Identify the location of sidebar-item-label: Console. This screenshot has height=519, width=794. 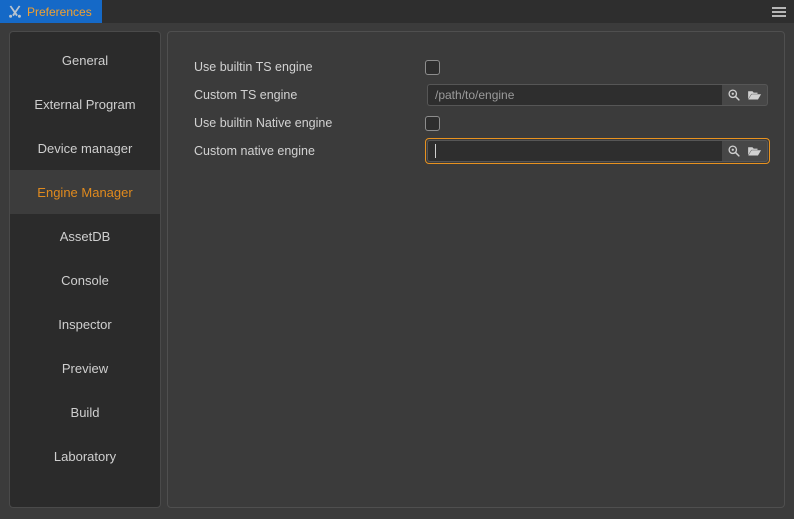
(85, 280).